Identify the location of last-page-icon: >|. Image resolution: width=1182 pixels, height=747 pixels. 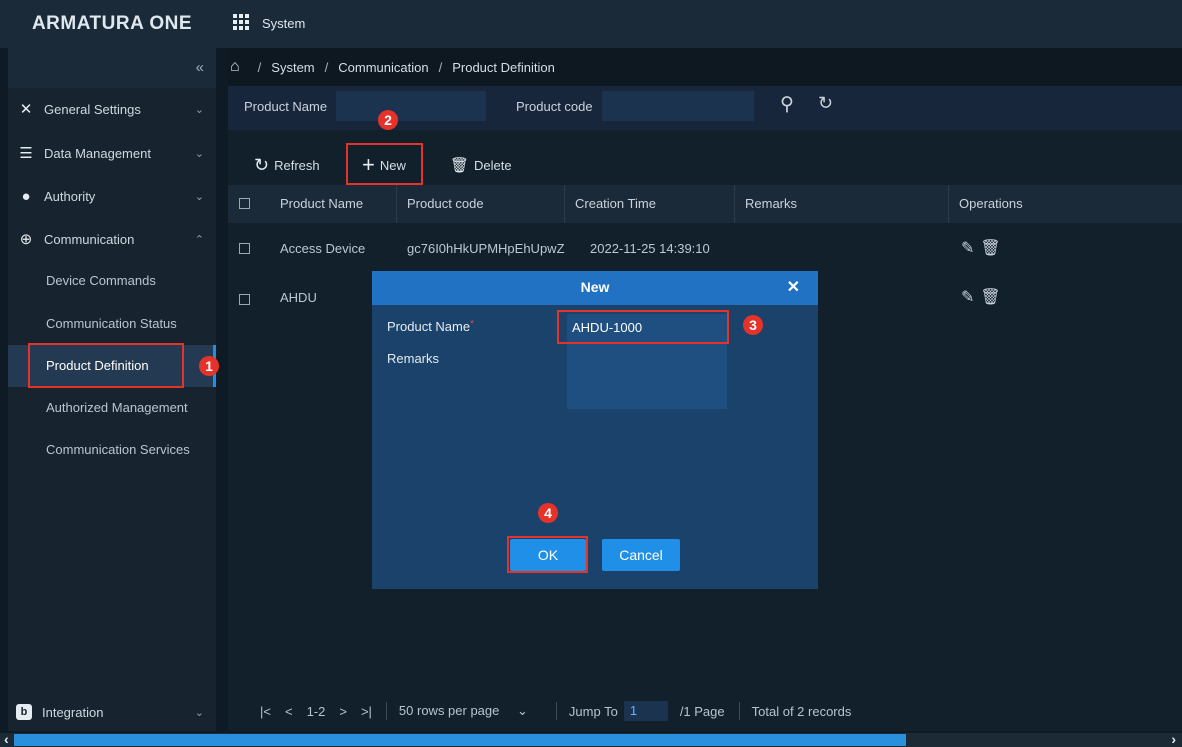
(366, 711).